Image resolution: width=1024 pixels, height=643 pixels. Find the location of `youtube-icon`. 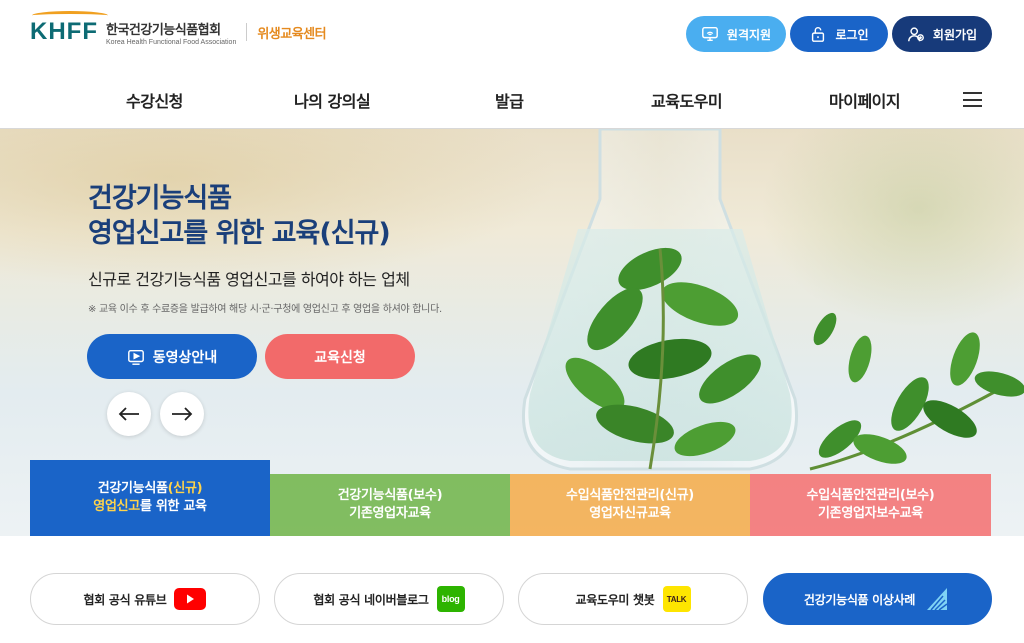

youtube-icon is located at coordinates (190, 599).